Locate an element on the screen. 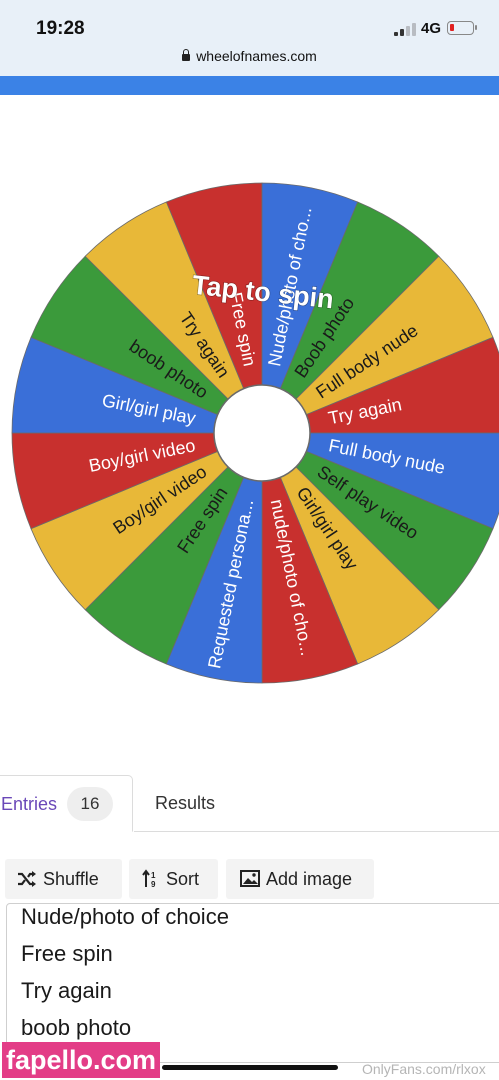 This screenshot has width=499, height=1080. entry-line: Try again is located at coordinates (66, 990).